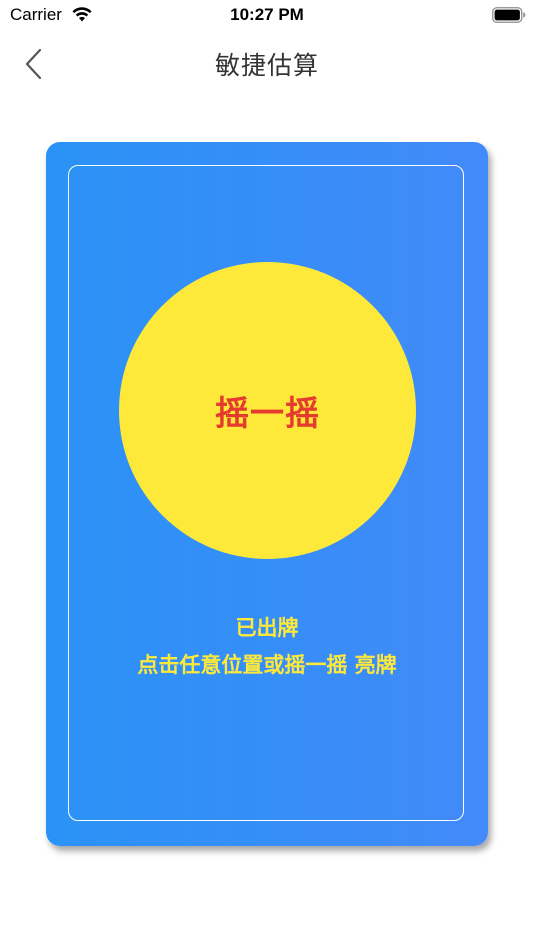 The image size is (534, 950). I want to click on nav-bar: 敏捷估算, so click(267, 63).